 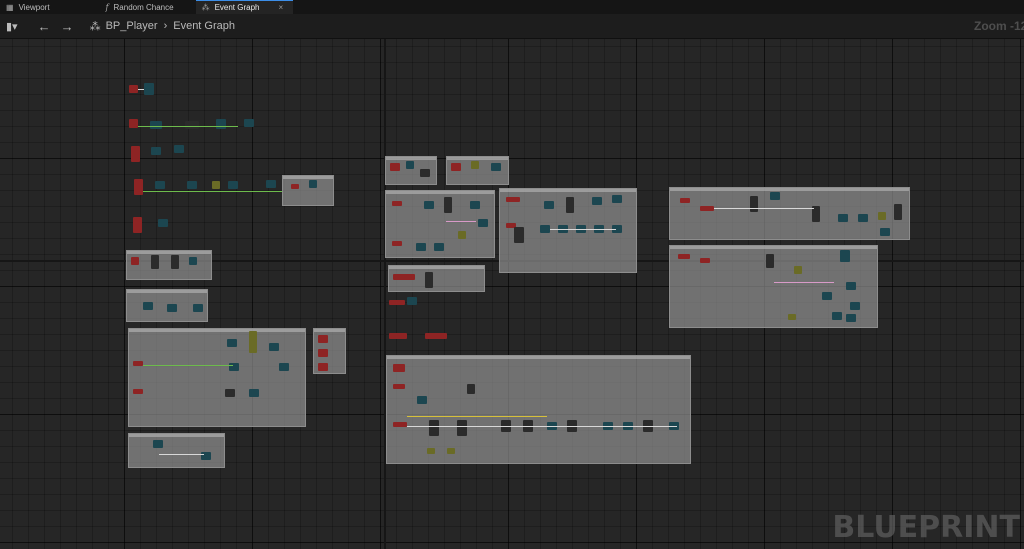 I want to click on tab-random-chance: f Random Chance, so click(x=142, y=7).